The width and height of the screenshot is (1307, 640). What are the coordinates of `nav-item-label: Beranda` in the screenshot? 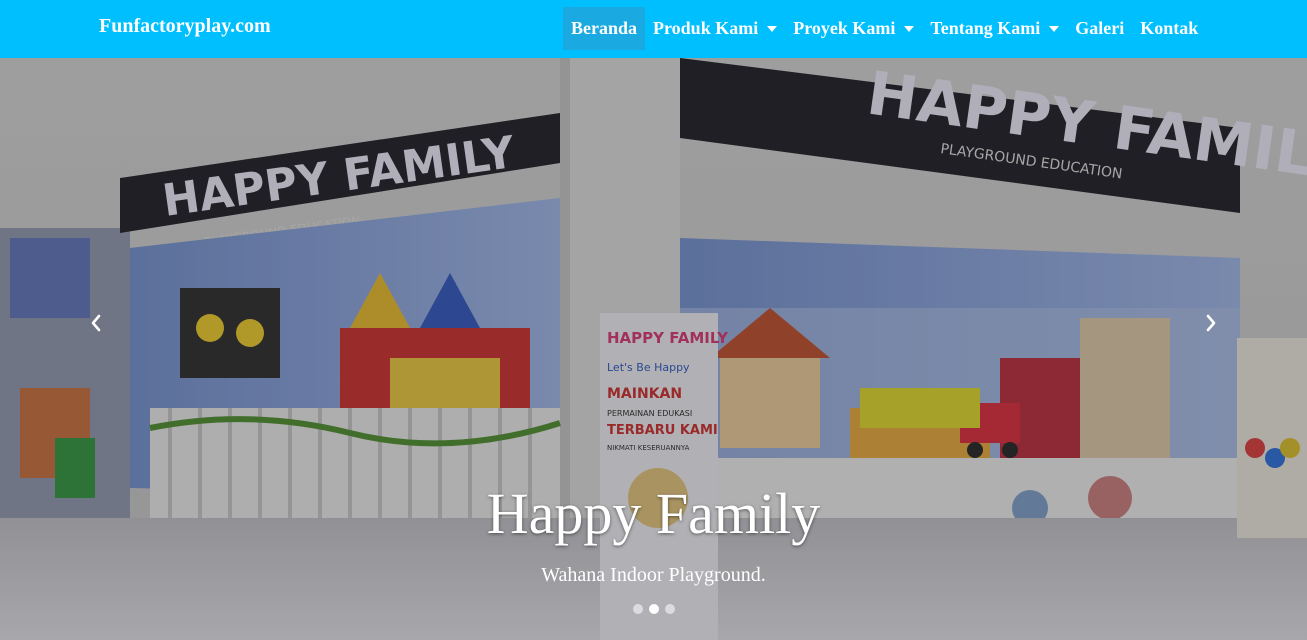 It's located at (604, 28).